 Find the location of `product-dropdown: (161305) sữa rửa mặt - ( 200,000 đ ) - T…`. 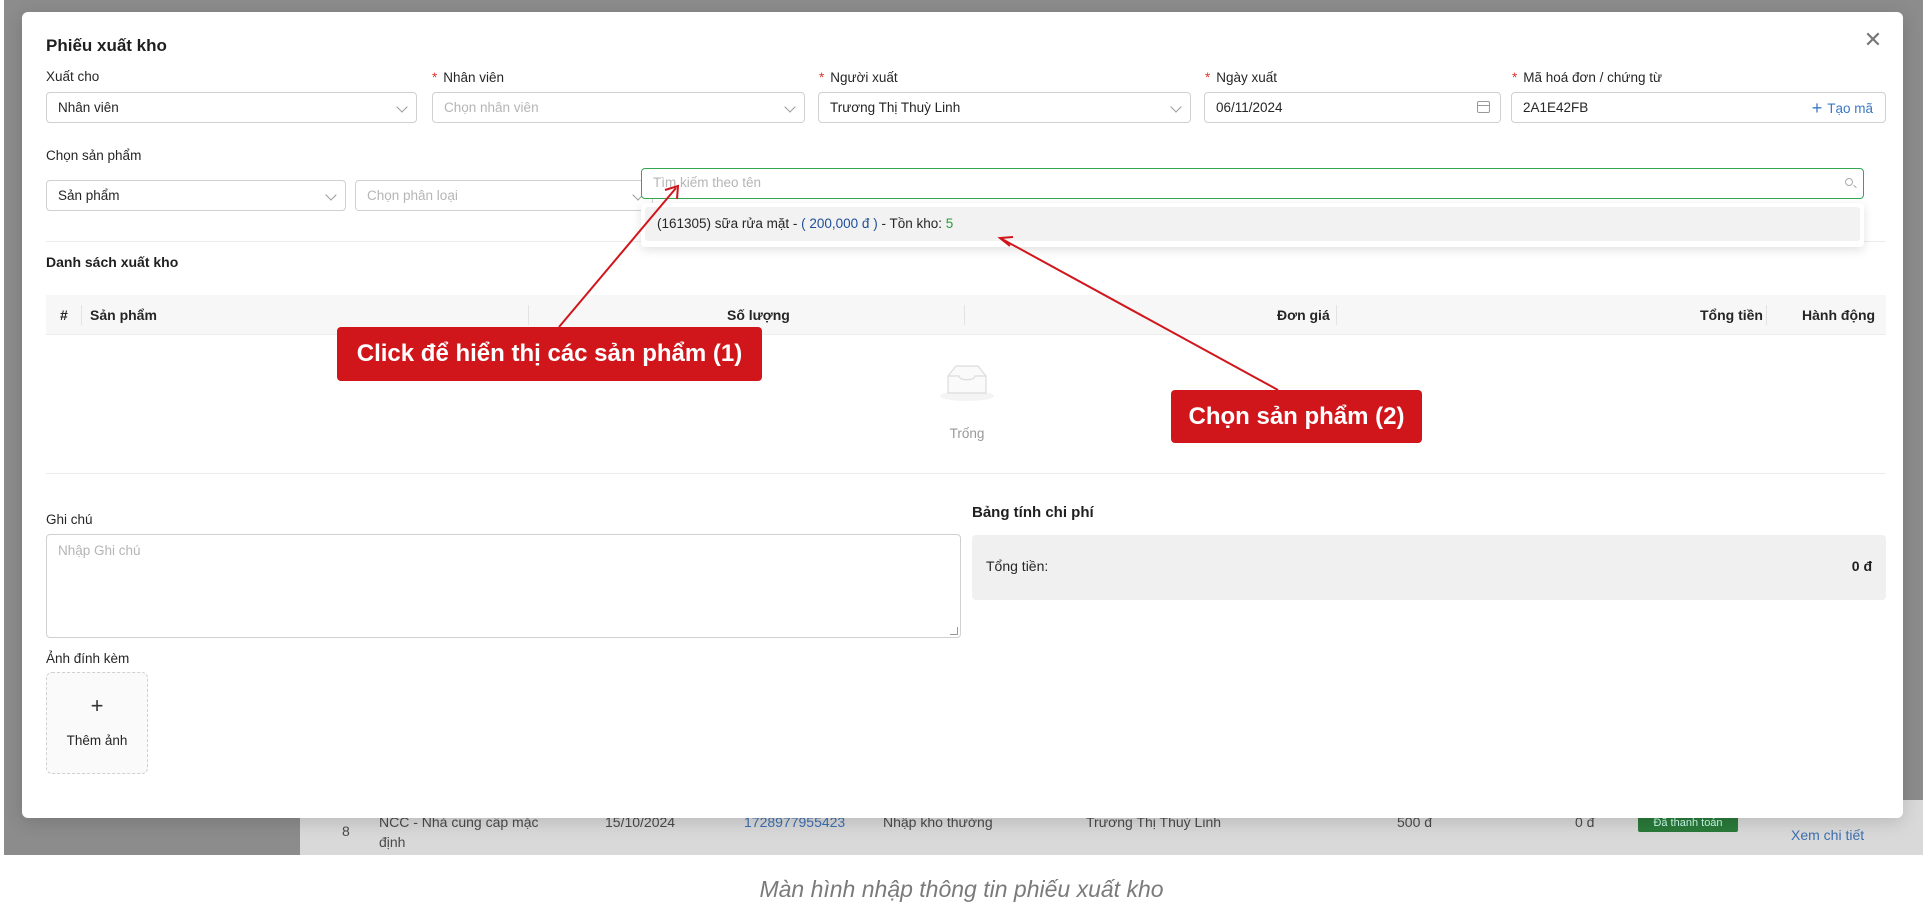

product-dropdown: (161305) sữa rửa mặt - ( 200,000 đ ) - T… is located at coordinates (1252, 225).